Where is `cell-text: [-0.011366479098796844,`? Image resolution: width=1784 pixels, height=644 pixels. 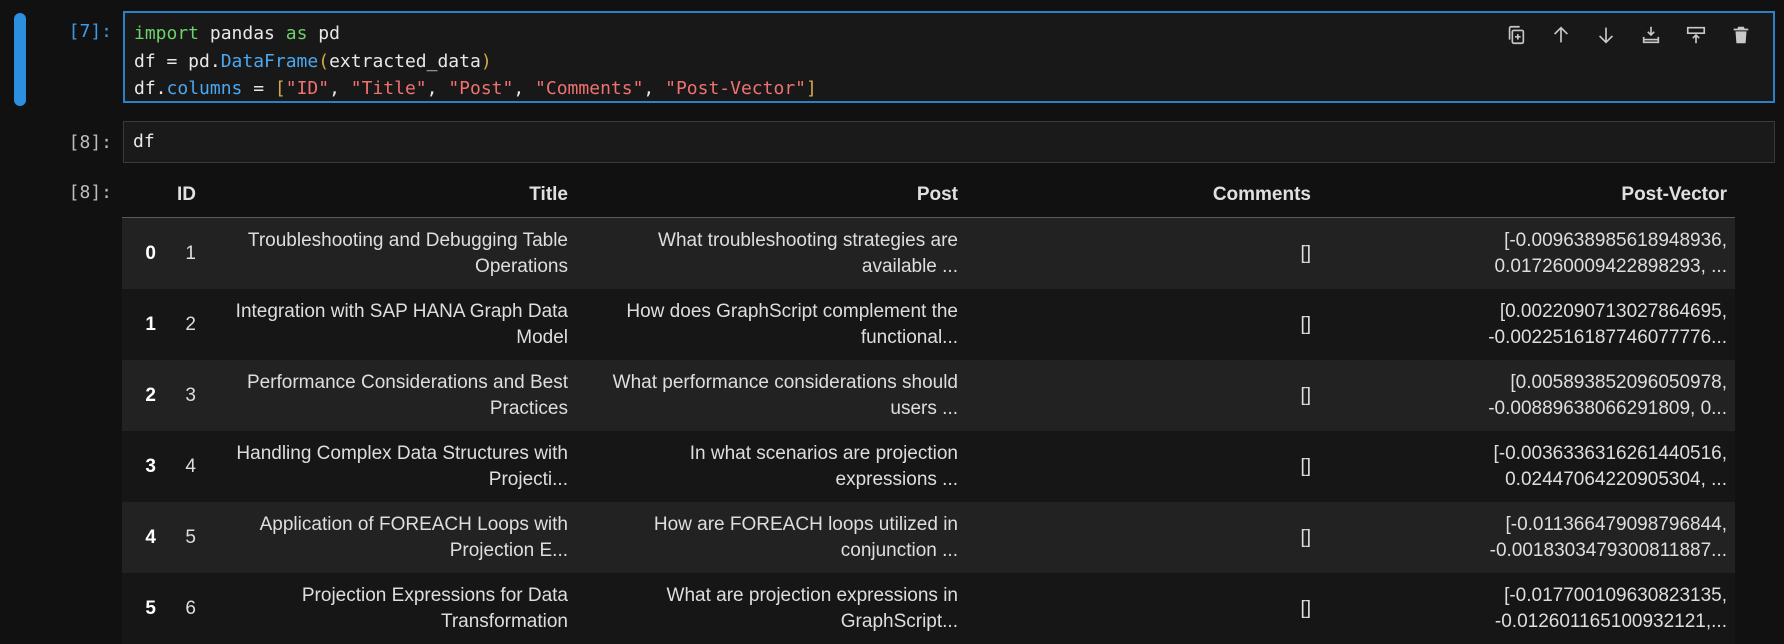
cell-text: [-0.011366479098796844, is located at coordinates (1616, 524).